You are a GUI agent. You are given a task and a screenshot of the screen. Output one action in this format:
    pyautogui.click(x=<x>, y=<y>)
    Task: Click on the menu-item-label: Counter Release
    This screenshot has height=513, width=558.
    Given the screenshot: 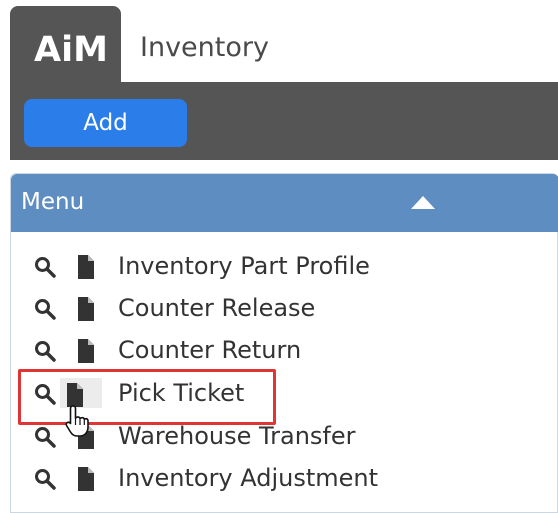 What is the action you would take?
    pyautogui.click(x=216, y=308)
    